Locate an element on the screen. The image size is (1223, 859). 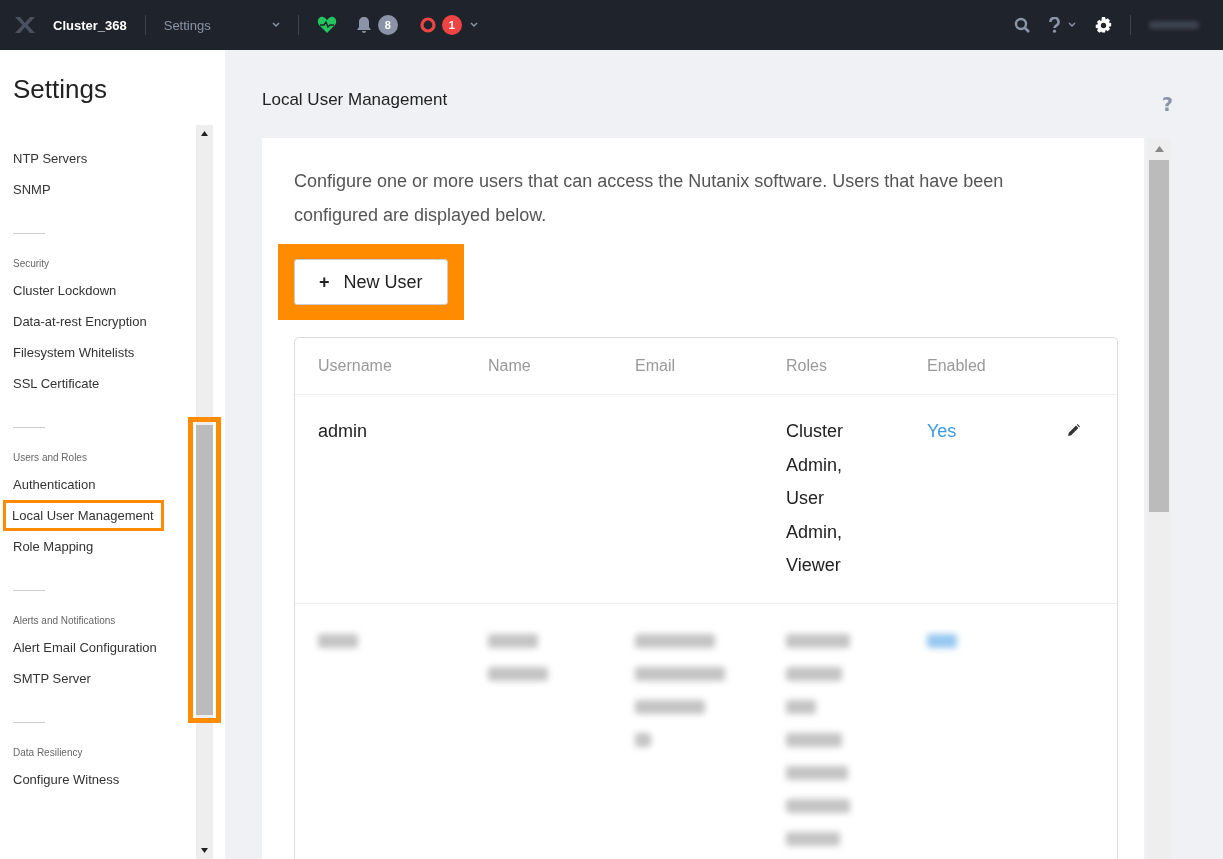
column-header: Roles is located at coordinates (807, 366).